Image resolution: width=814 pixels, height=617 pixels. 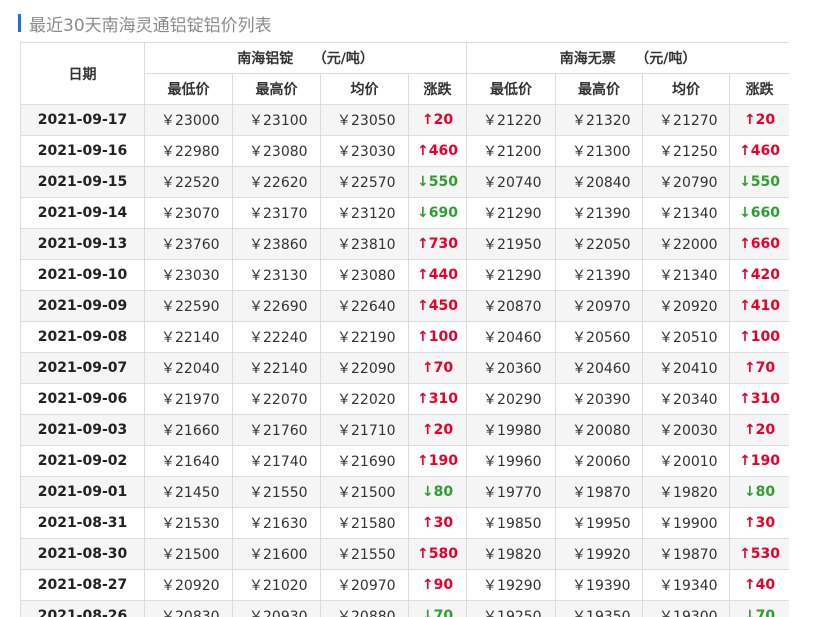 I want to click on ingot-low-cell: ￥23070, so click(x=188, y=213).